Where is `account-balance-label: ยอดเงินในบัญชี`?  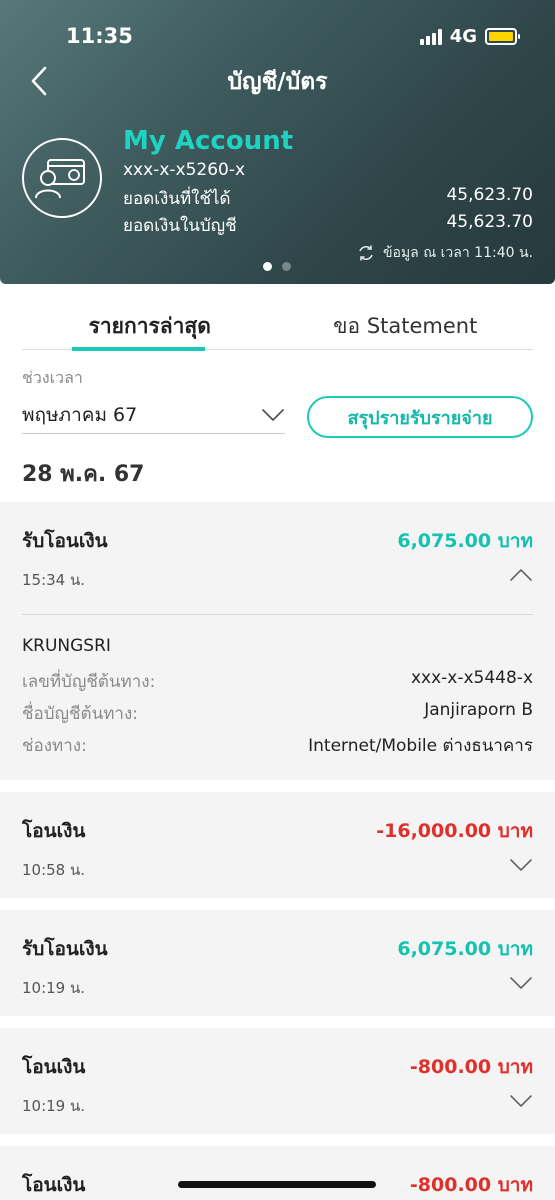 account-balance-label: ยอดเงินในบัญชี is located at coordinates (180, 226).